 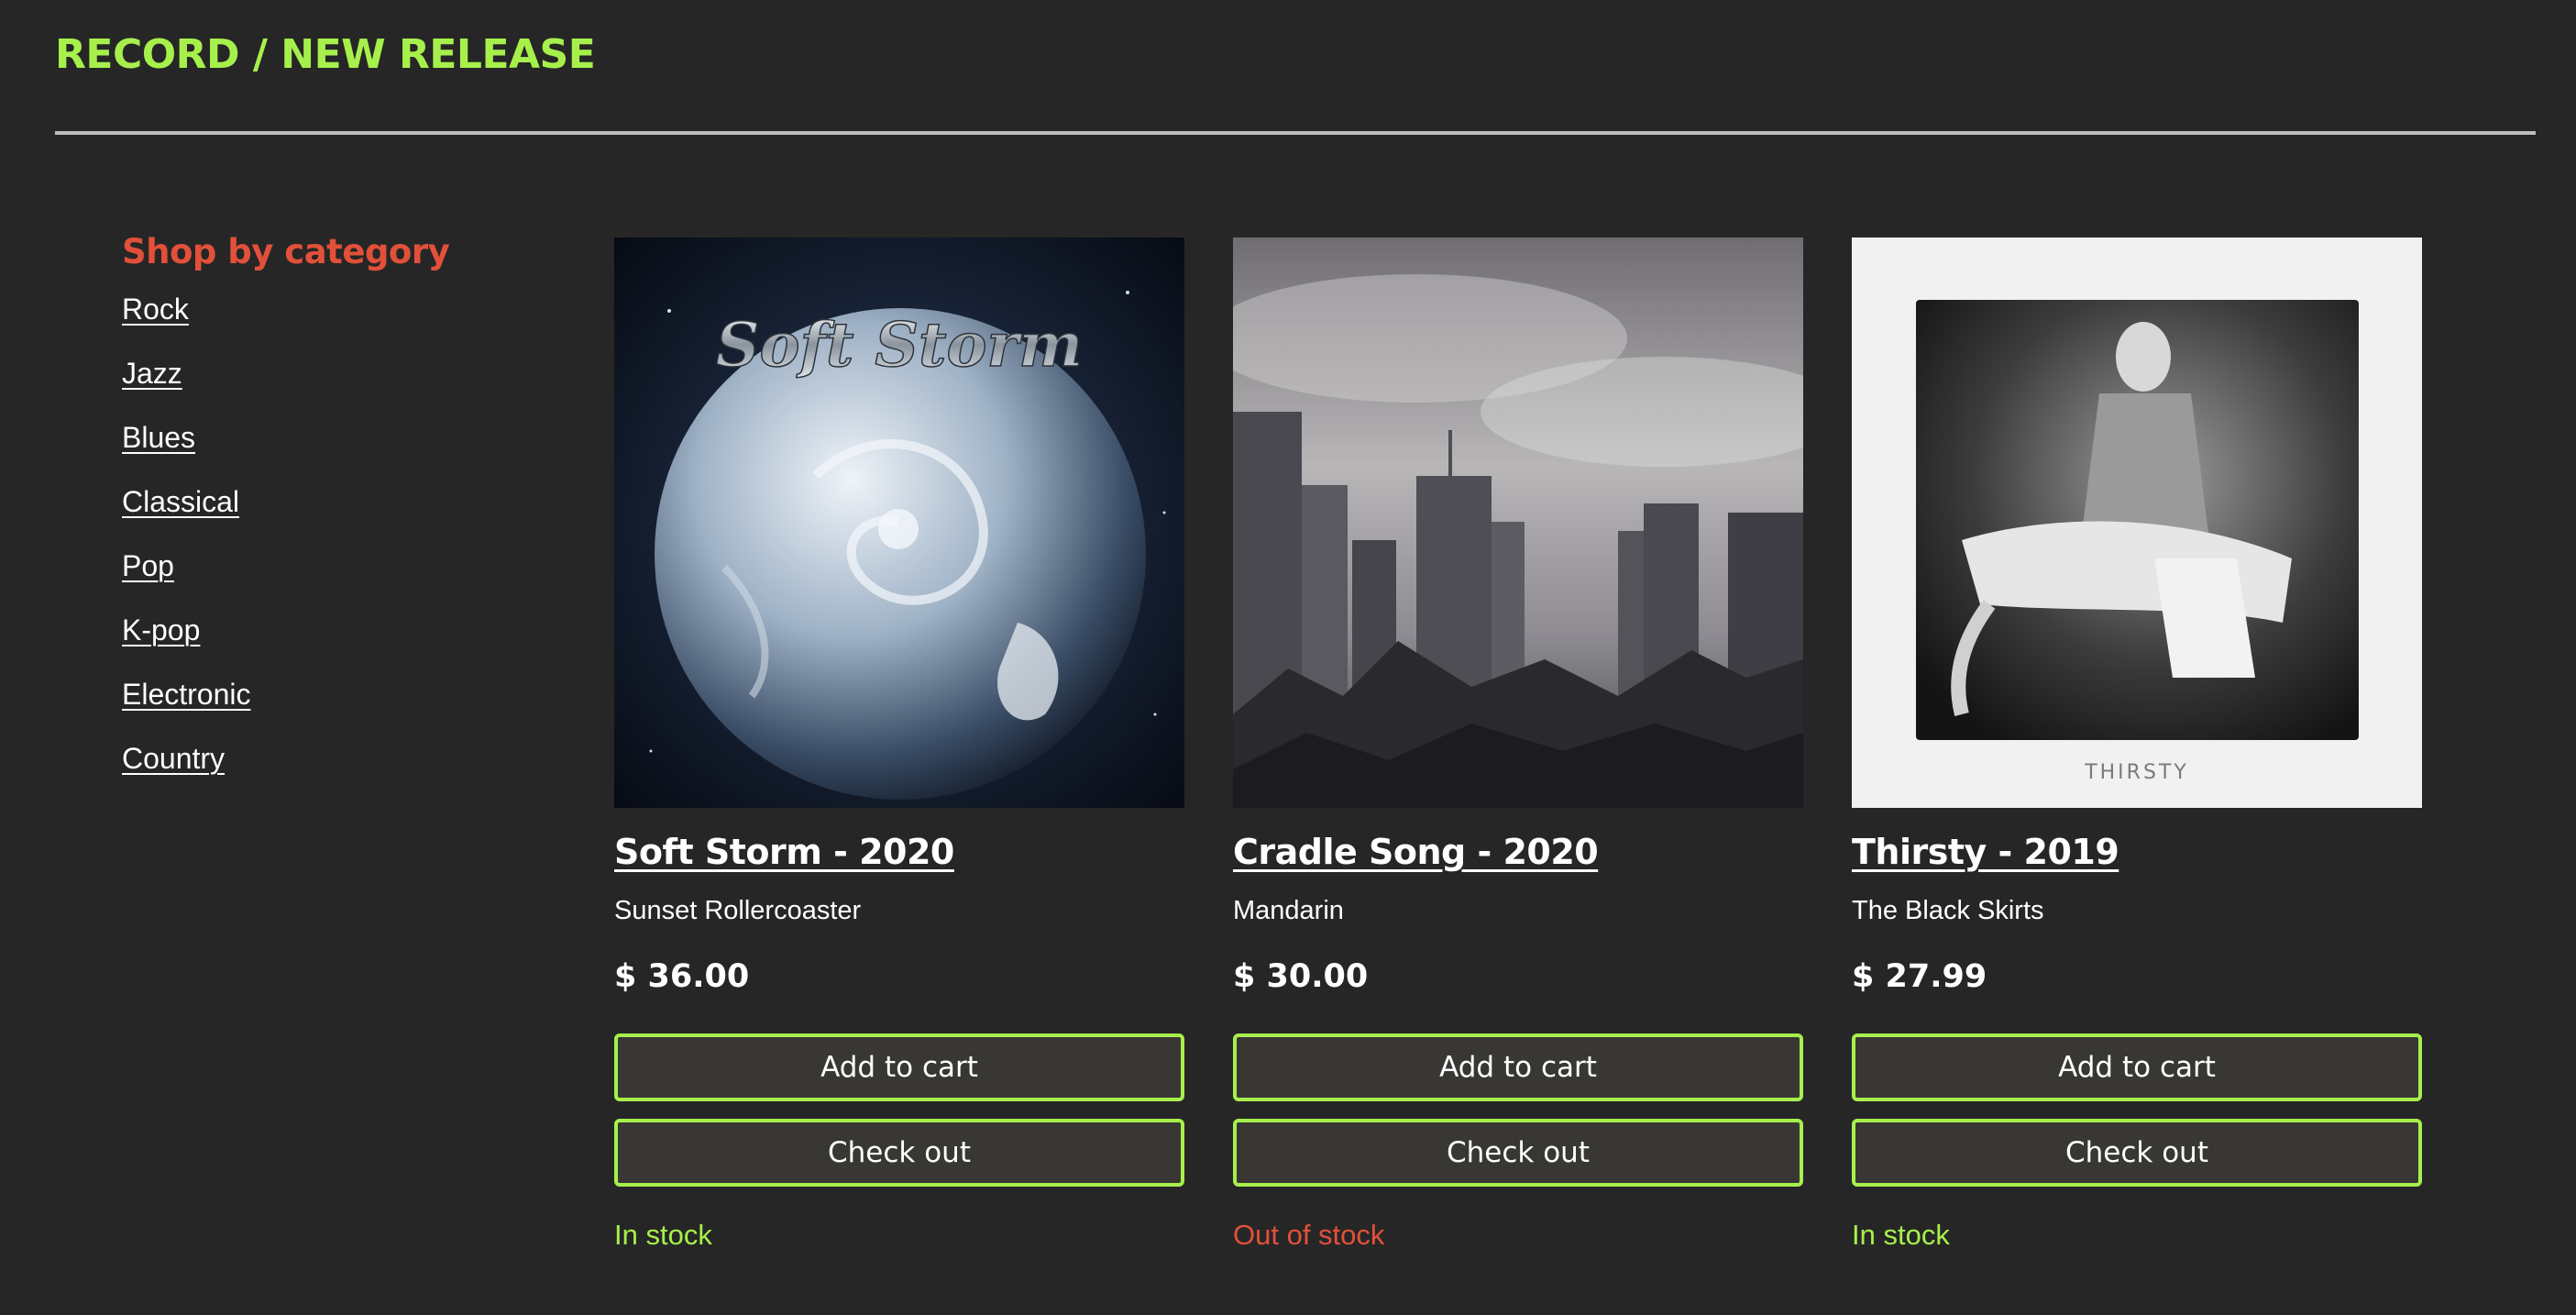 What do you see at coordinates (738, 910) in the screenshot?
I see `product-artist: Sunset Rollercoaster` at bounding box center [738, 910].